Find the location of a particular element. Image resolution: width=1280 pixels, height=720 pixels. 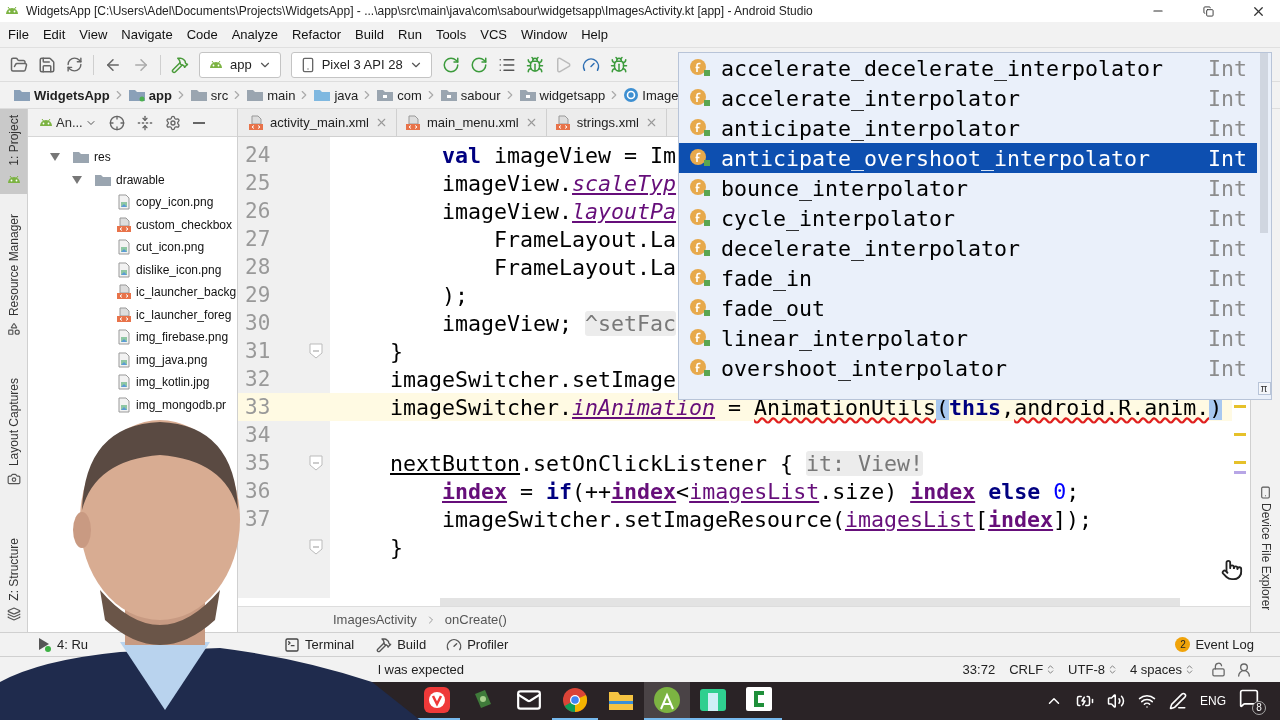

breadcrumb-item: src is located at coordinates (209, 95).